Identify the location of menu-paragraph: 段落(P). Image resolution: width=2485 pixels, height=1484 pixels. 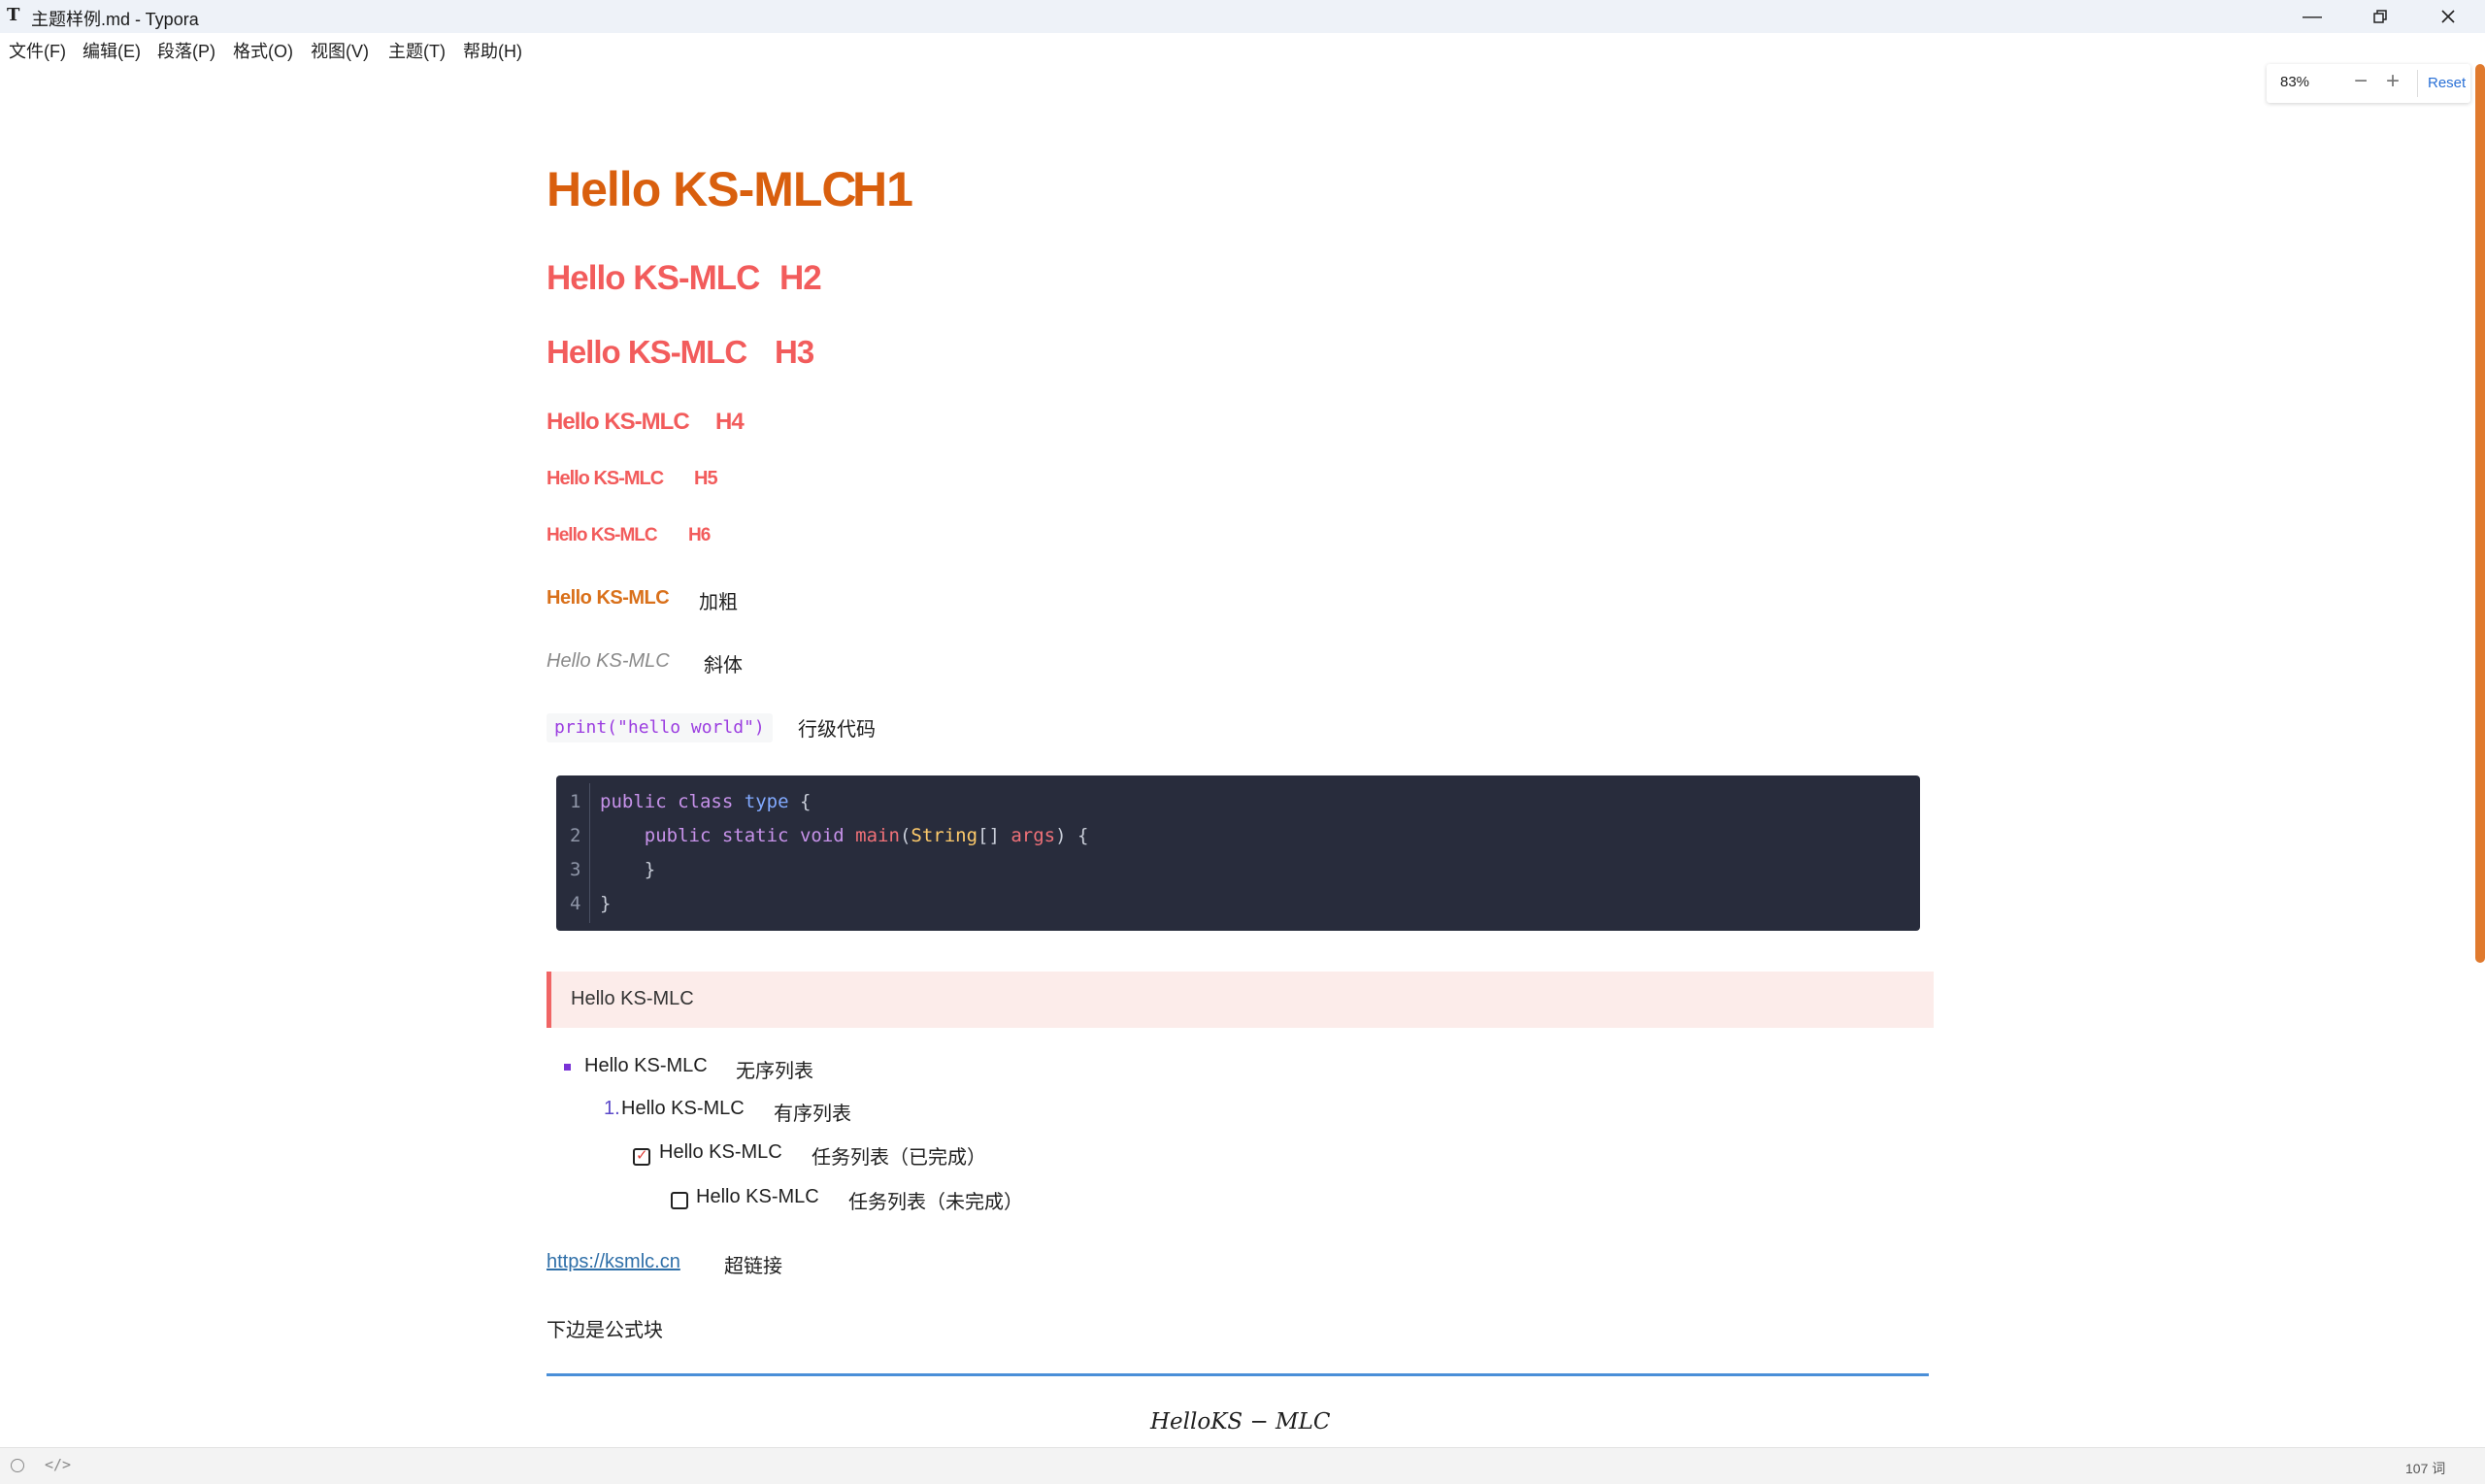
(186, 50).